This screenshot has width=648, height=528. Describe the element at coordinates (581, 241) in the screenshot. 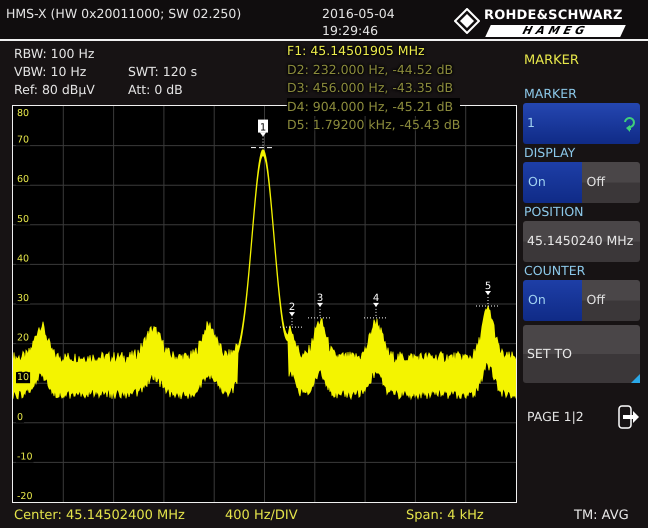

I see `position-value-button: 45.1450240 MHz` at that location.